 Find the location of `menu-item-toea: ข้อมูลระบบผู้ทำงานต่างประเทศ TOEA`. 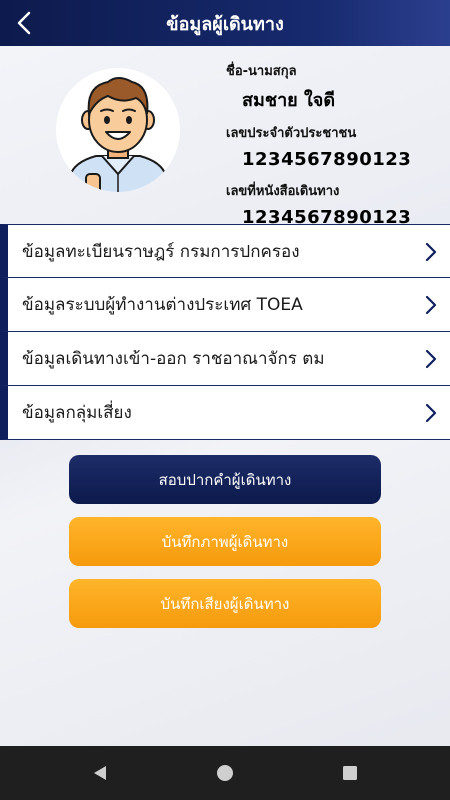

menu-item-toea: ข้อมูลระบบผู้ทำงานต่างประเทศ TOEA is located at coordinates (225, 305).